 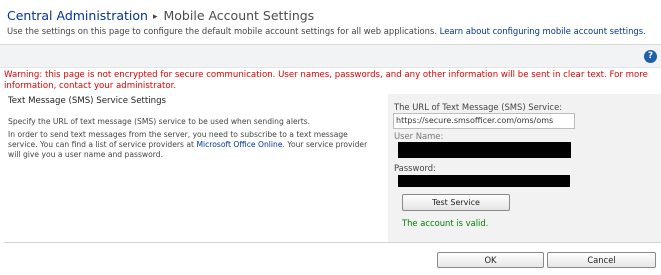 What do you see at coordinates (456, 202) in the screenshot?
I see `test-service-button: Test Service` at bounding box center [456, 202].